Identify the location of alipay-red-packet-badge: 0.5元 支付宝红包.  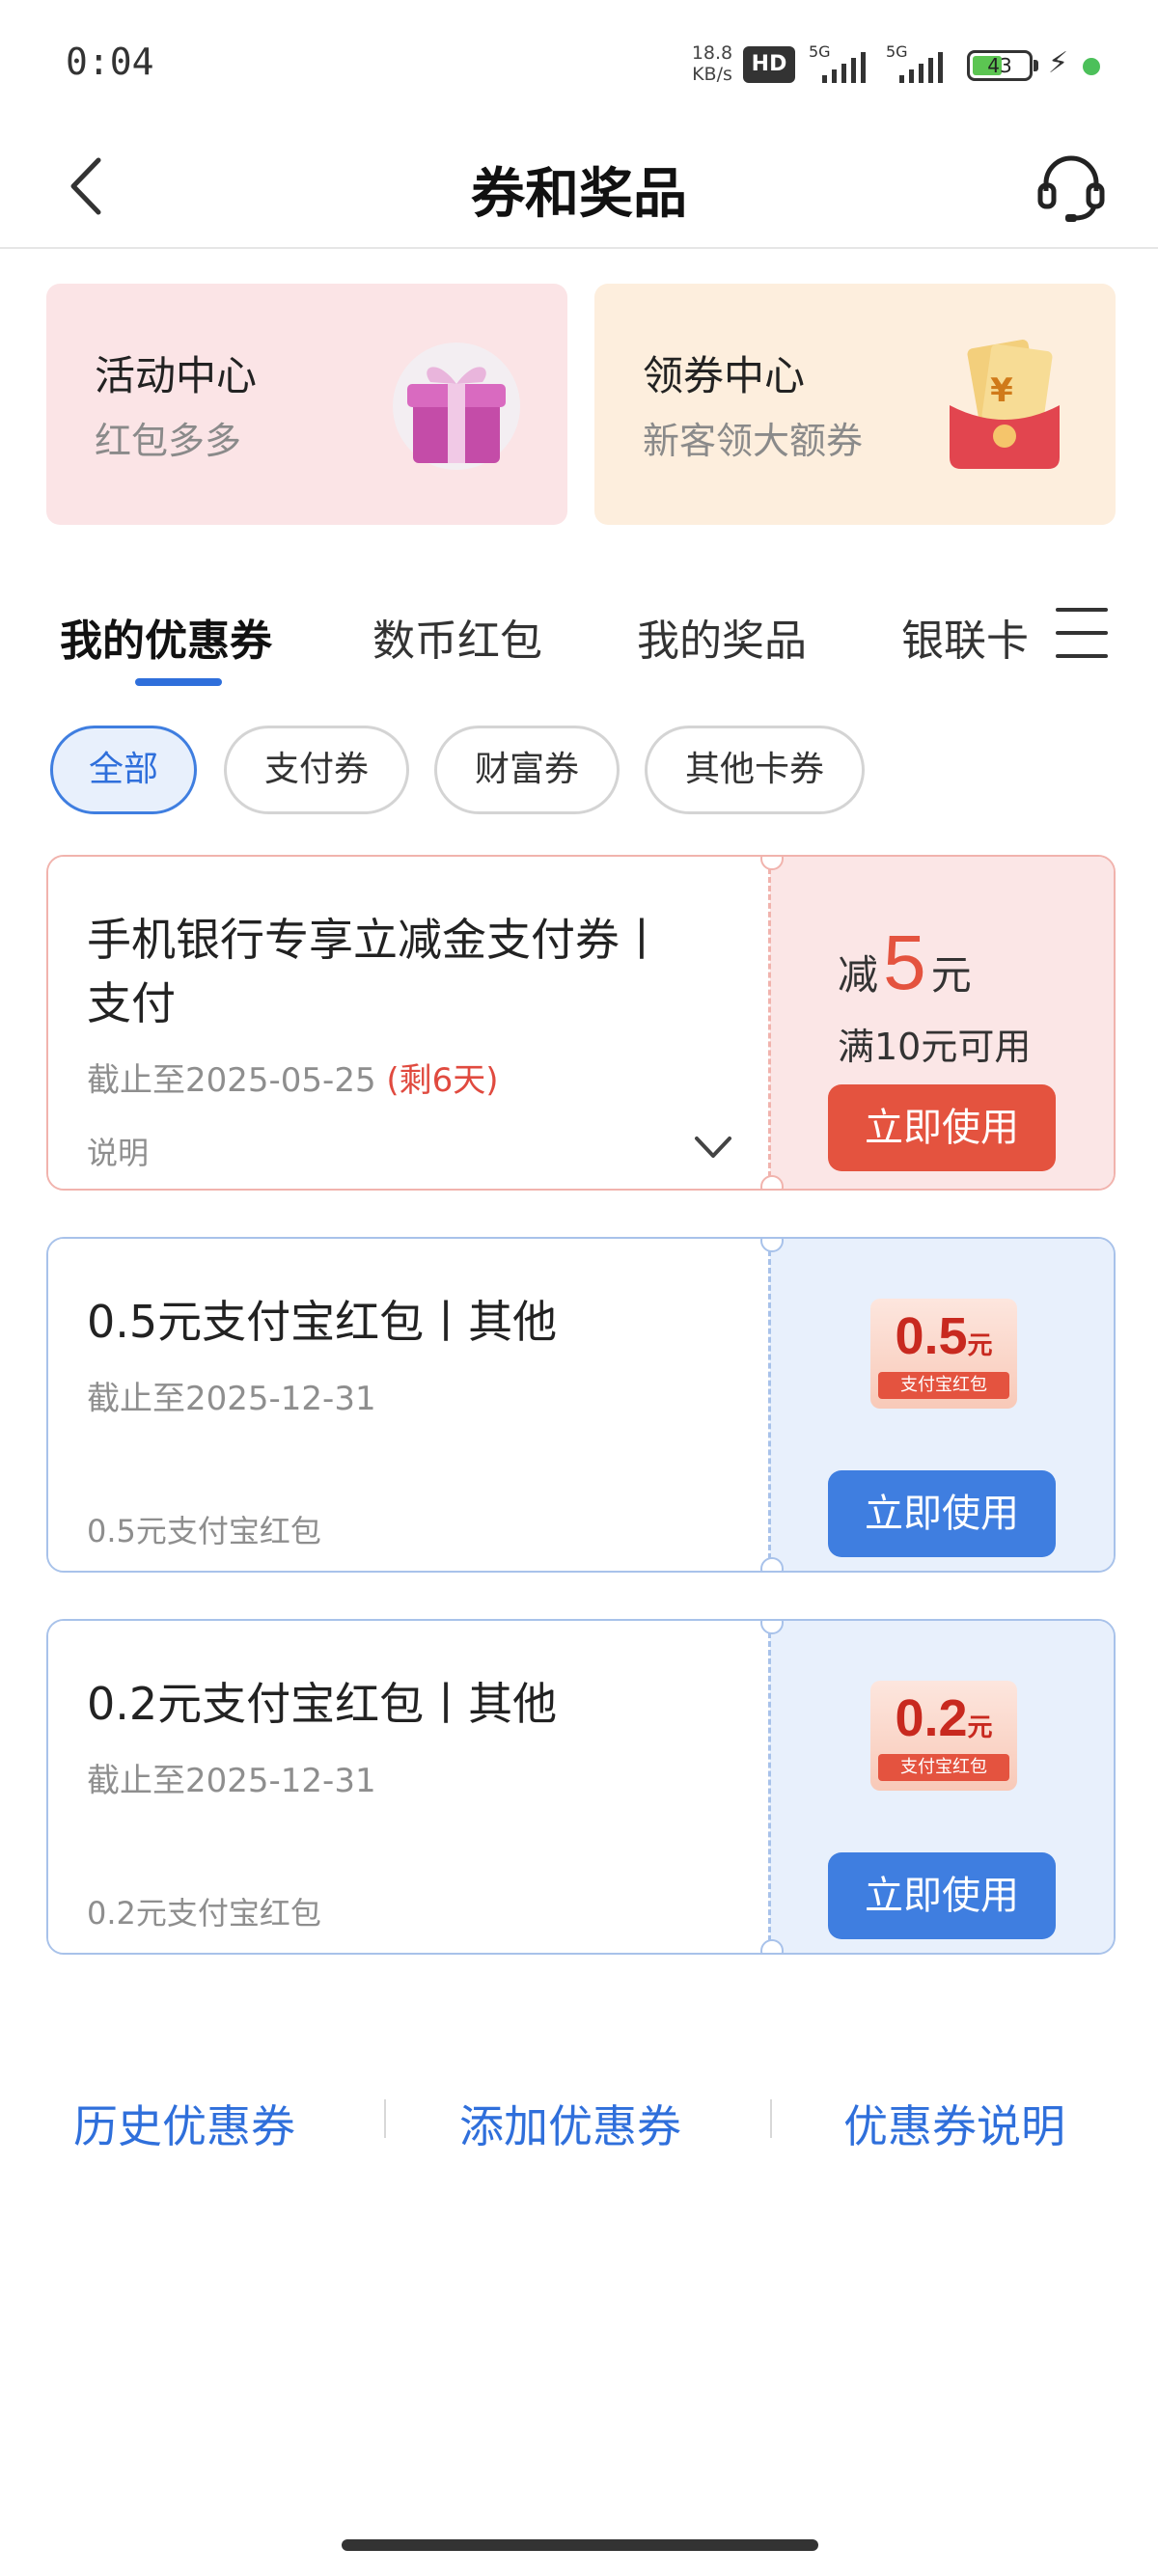
(943, 1354).